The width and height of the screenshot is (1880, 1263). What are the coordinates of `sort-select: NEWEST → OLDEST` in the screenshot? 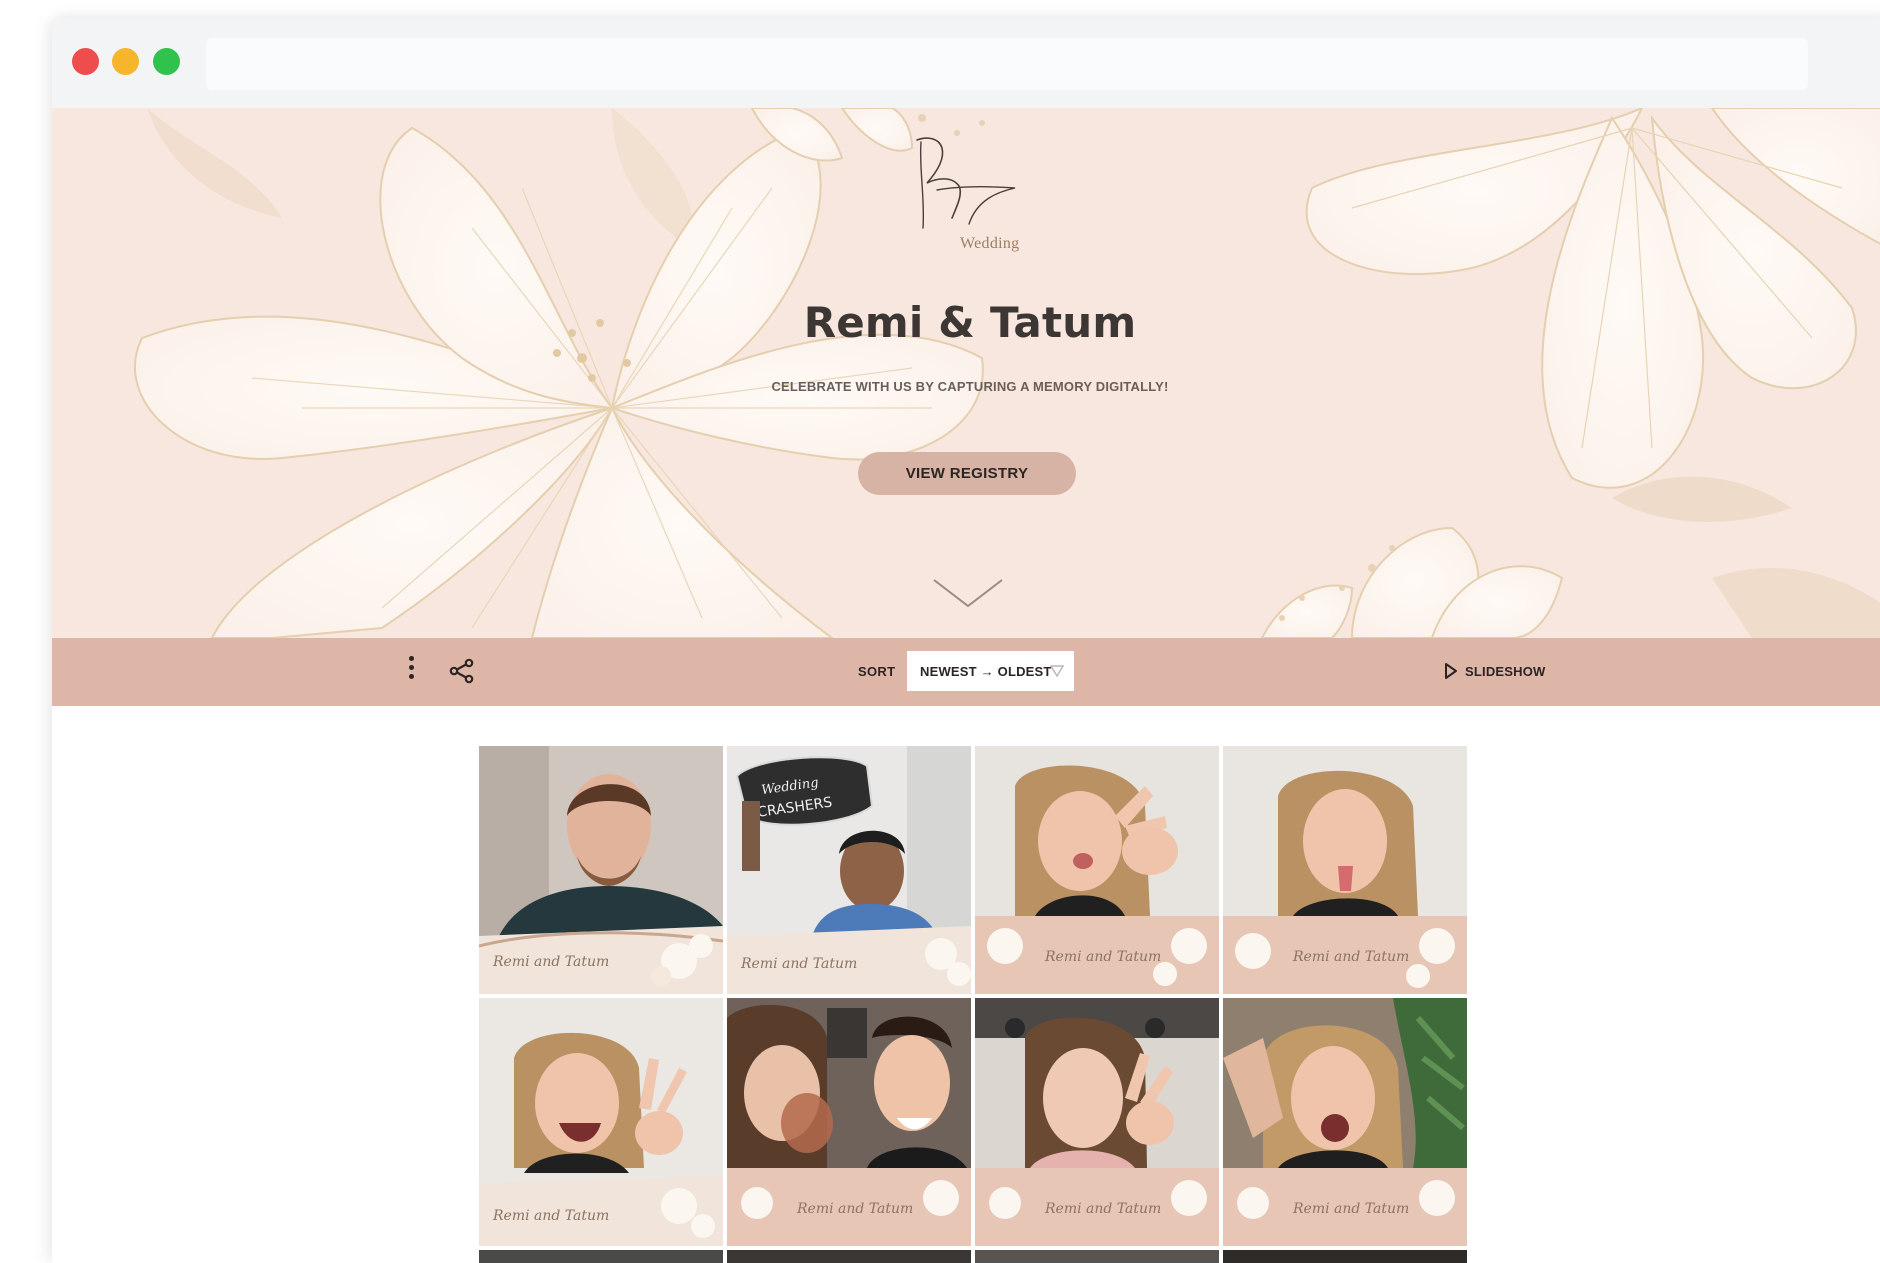 It's located at (990, 671).